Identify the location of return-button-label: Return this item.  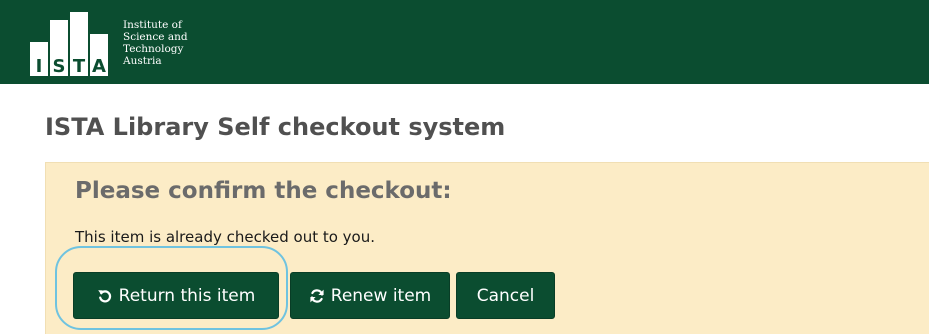
(187, 295).